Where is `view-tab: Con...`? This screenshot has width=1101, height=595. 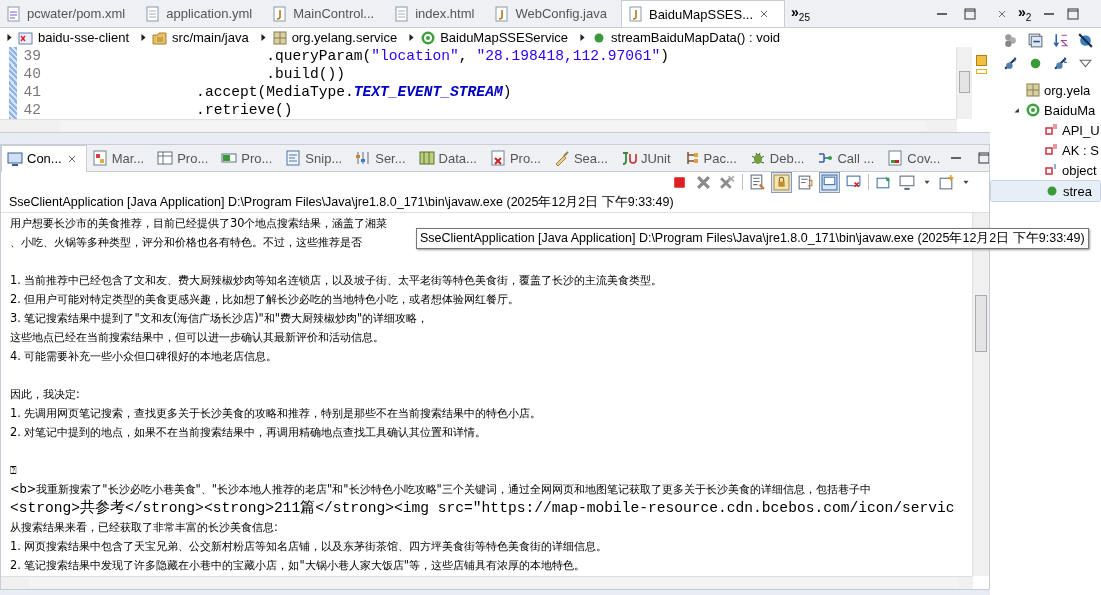
view-tab: Con... is located at coordinates (44, 158).